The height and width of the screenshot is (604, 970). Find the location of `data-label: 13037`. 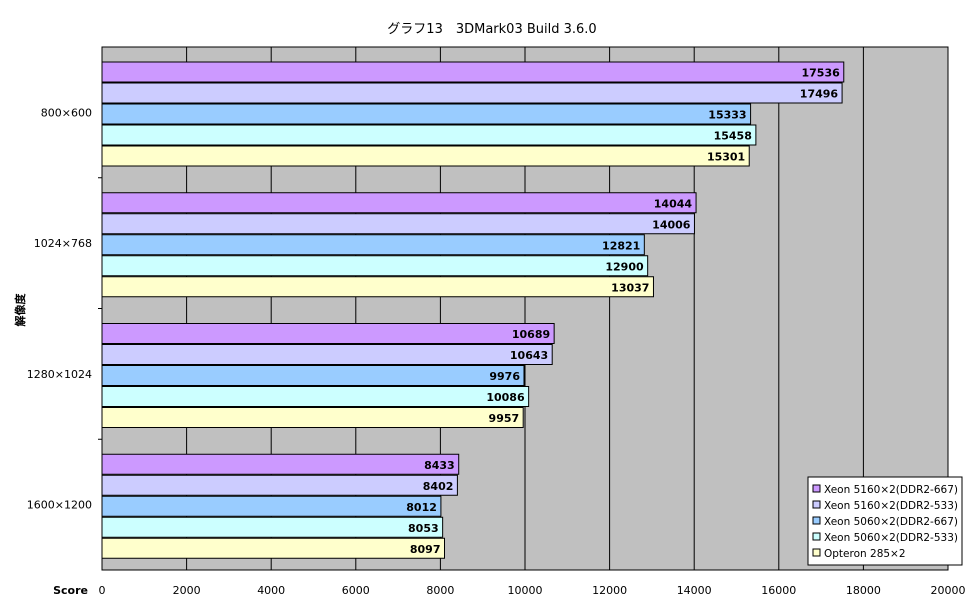

data-label: 13037 is located at coordinates (630, 287).